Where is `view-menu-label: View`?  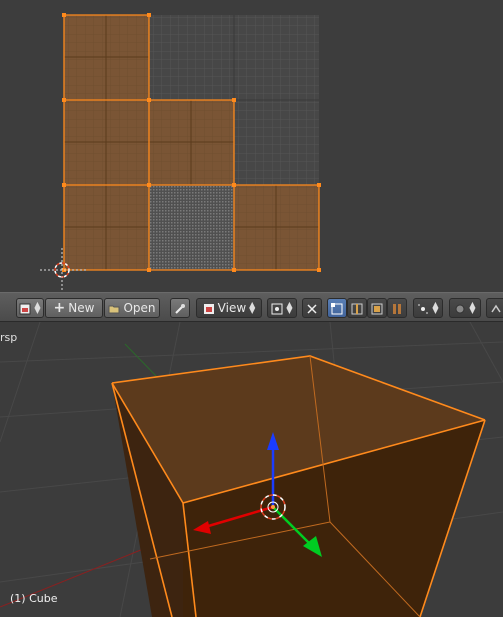
view-menu-label: View is located at coordinates (232, 308).